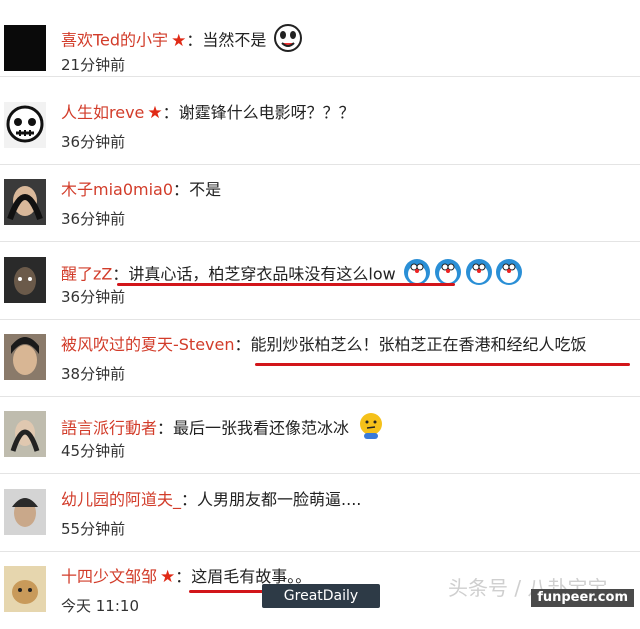 Image resolution: width=640 pixels, height=629 pixels. What do you see at coordinates (320, 126) in the screenshot?
I see `comment-item: 人生如reve ★：谢霆锋什么电影呀？？？ 36分钟前` at bounding box center [320, 126].